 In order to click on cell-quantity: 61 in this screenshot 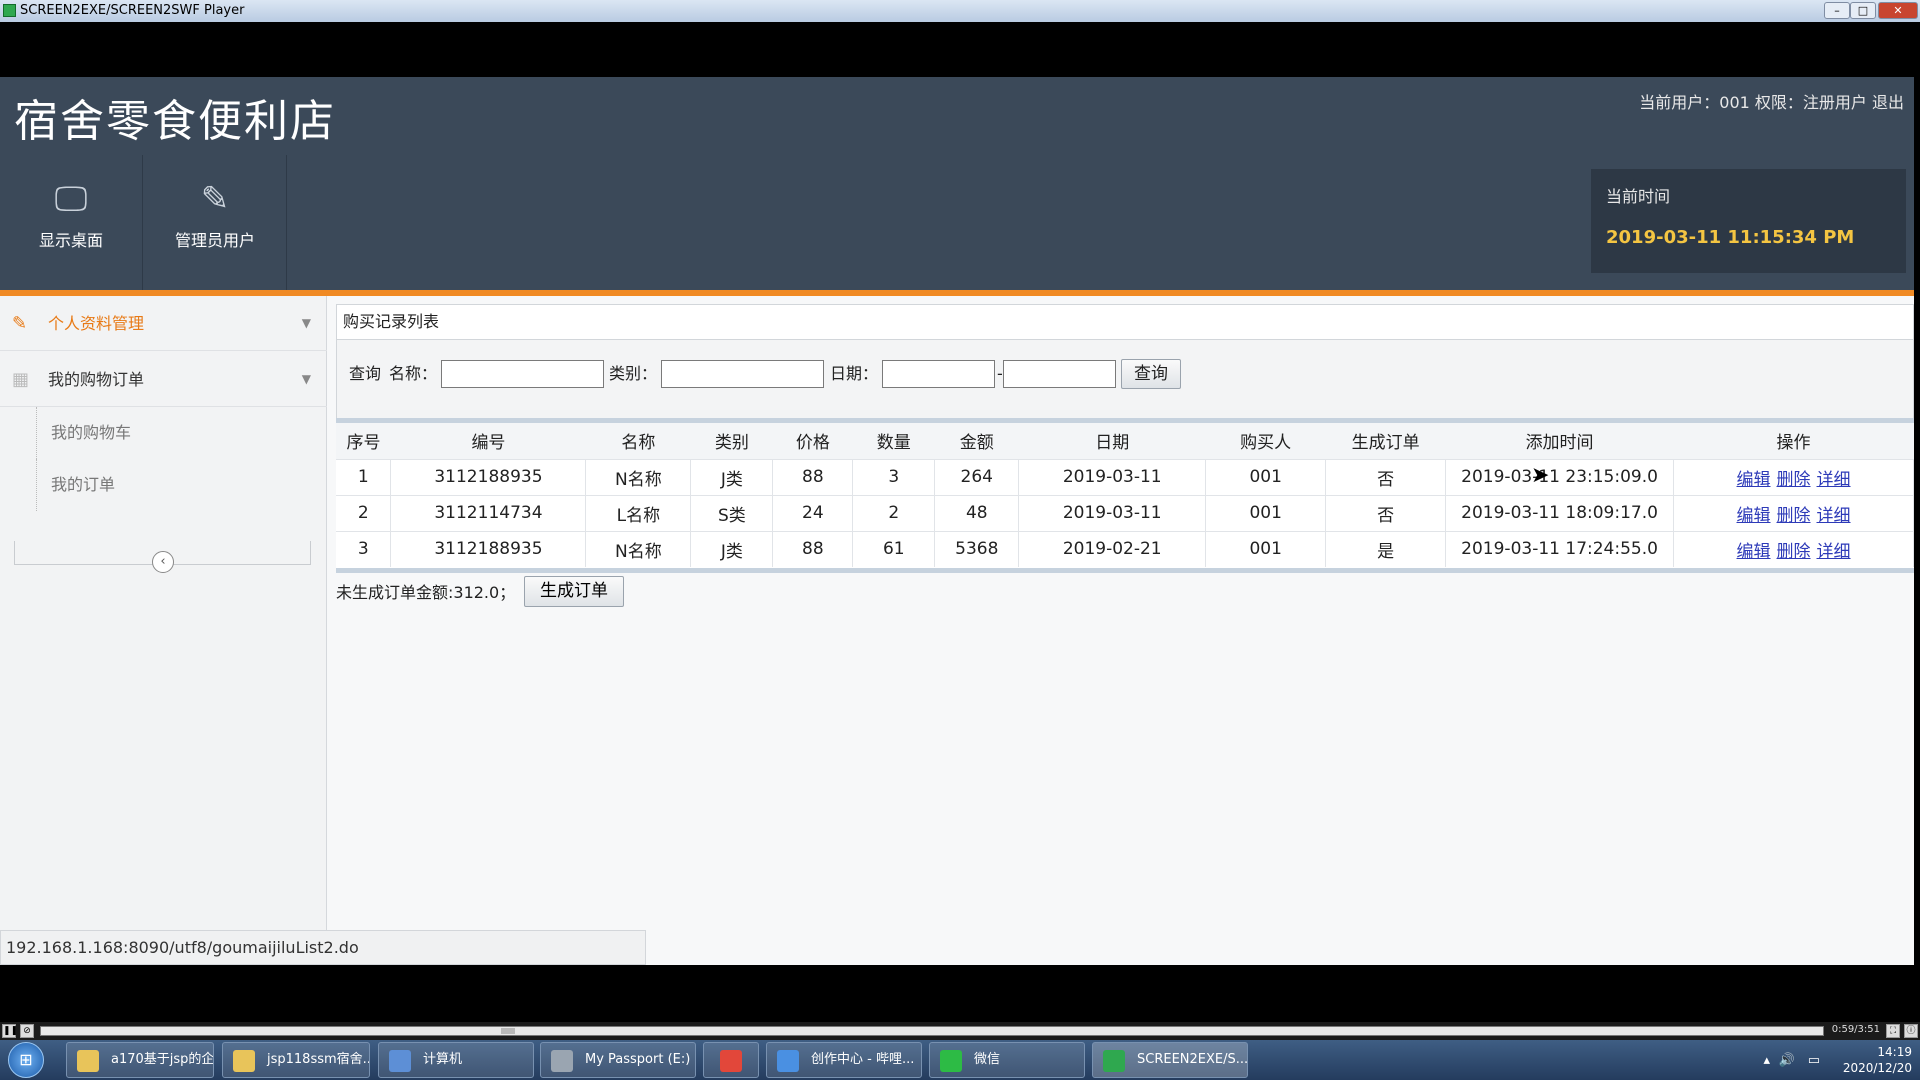, I will do `click(894, 548)`.